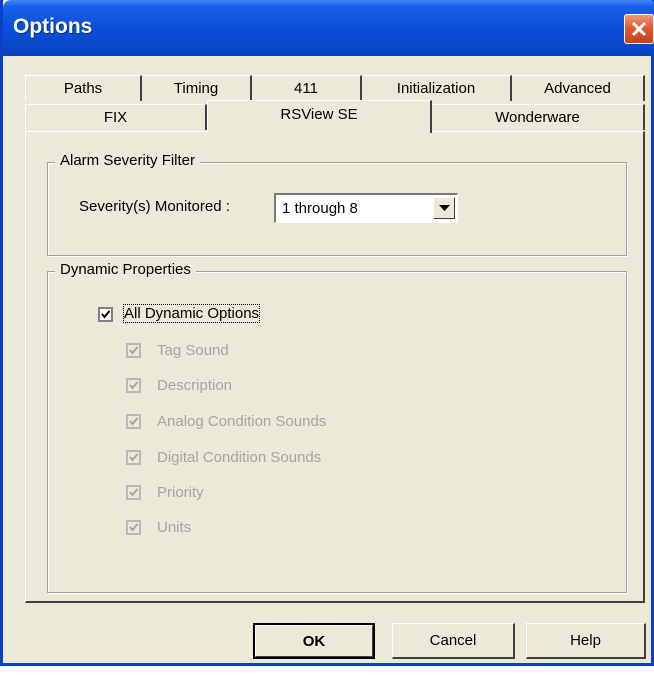 The width and height of the screenshot is (654, 675). I want to click on help-button-label: Help, so click(585, 640).